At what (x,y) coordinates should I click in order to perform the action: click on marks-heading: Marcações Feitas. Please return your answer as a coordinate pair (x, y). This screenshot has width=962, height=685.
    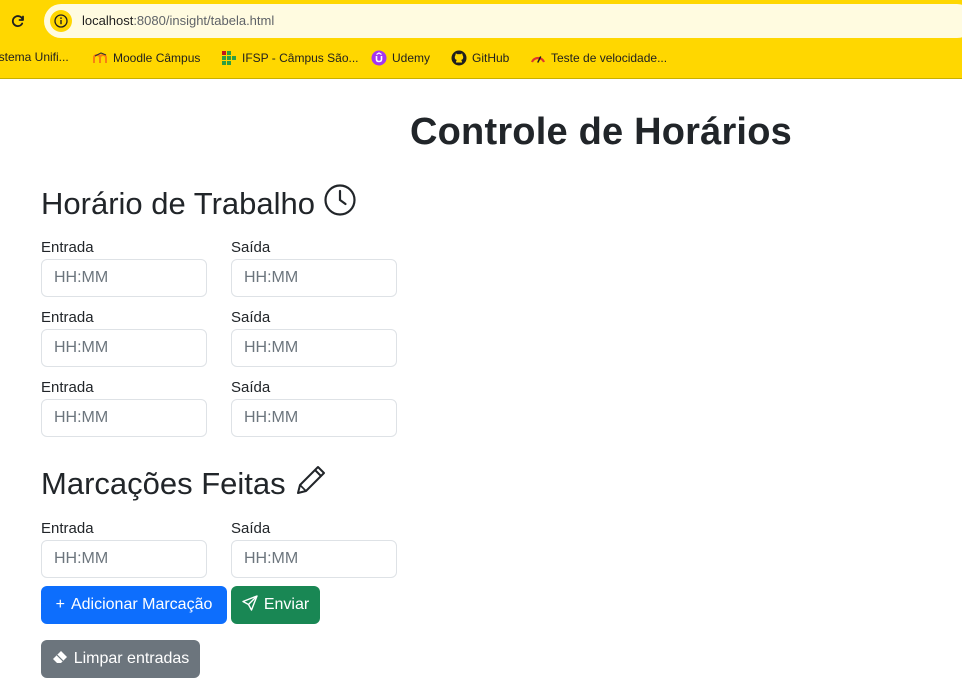
    Looking at the image, I should click on (184, 484).